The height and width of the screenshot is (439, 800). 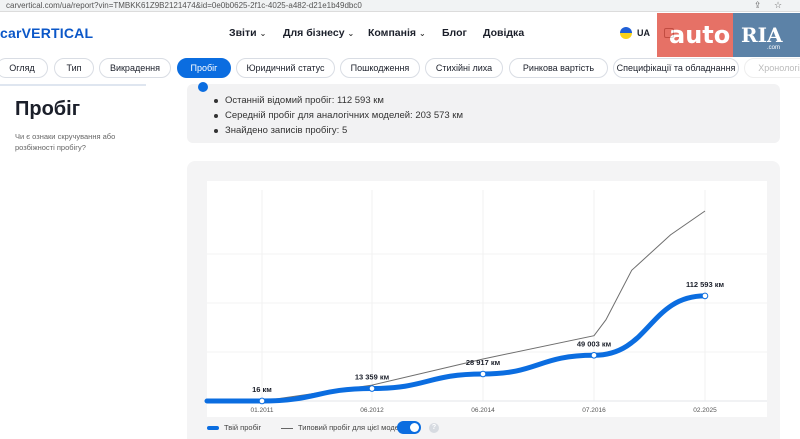 I want to click on sidebar-divider, so click(x=73, y=85).